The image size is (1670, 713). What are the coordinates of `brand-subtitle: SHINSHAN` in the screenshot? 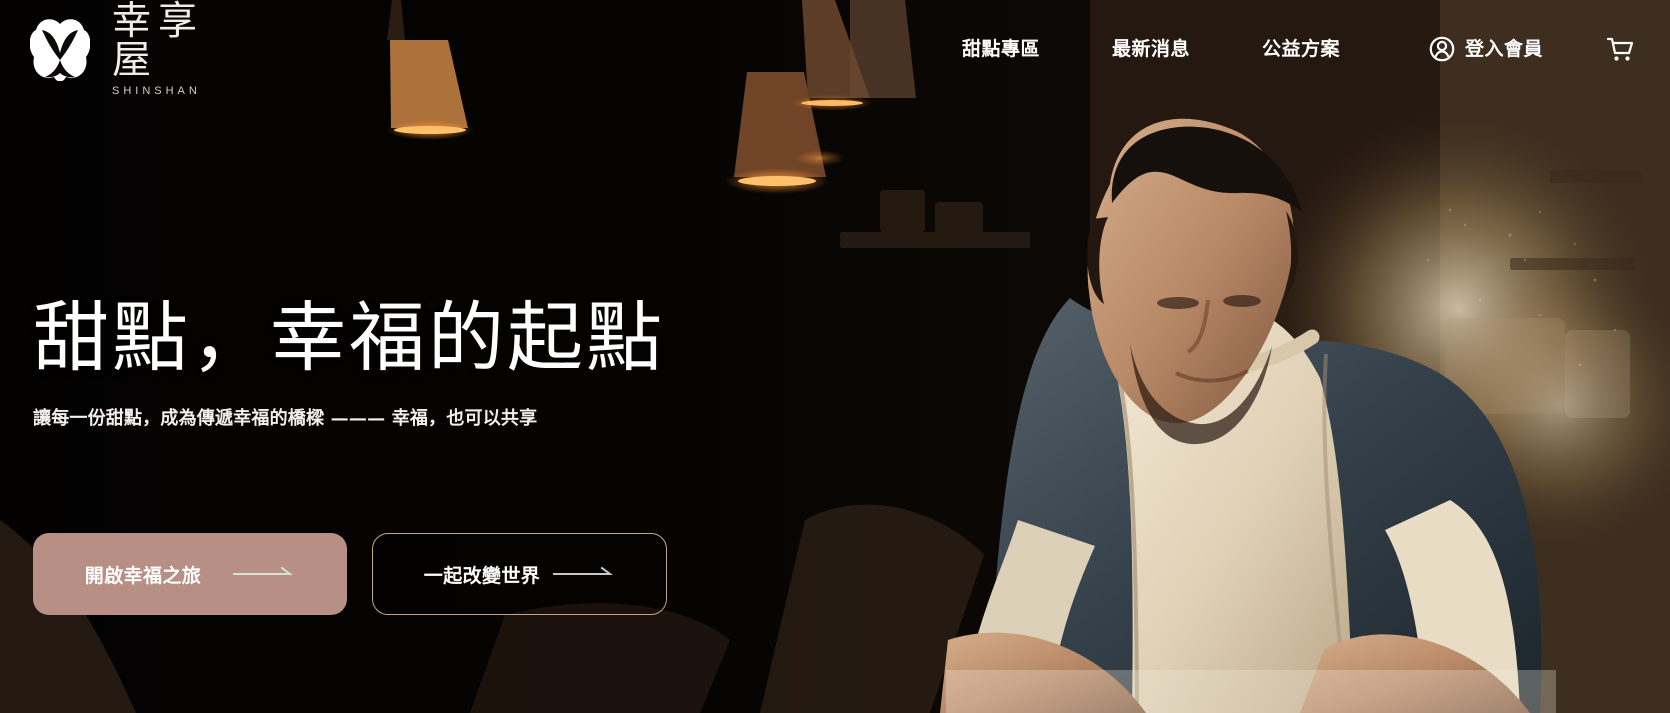 It's located at (156, 90).